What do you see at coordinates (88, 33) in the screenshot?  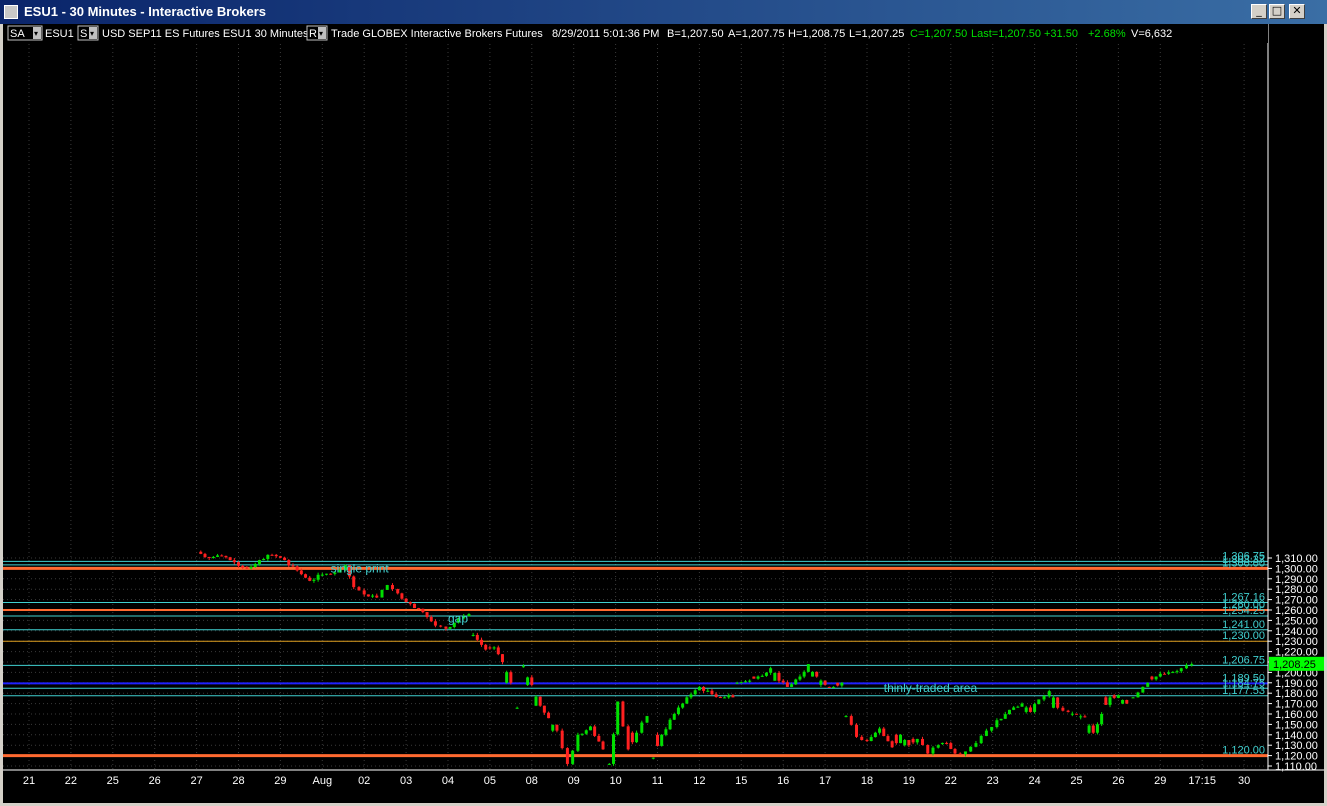 I see `symbol-selector: S ▾` at bounding box center [88, 33].